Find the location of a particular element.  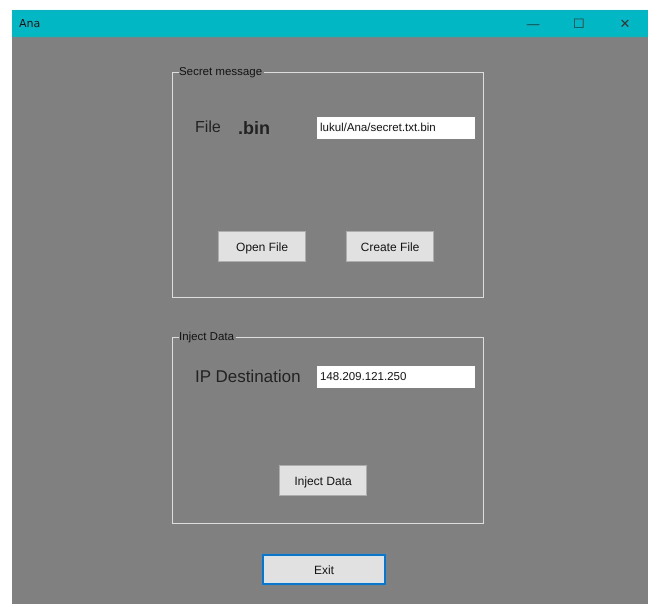

file-label: File is located at coordinates (208, 128).